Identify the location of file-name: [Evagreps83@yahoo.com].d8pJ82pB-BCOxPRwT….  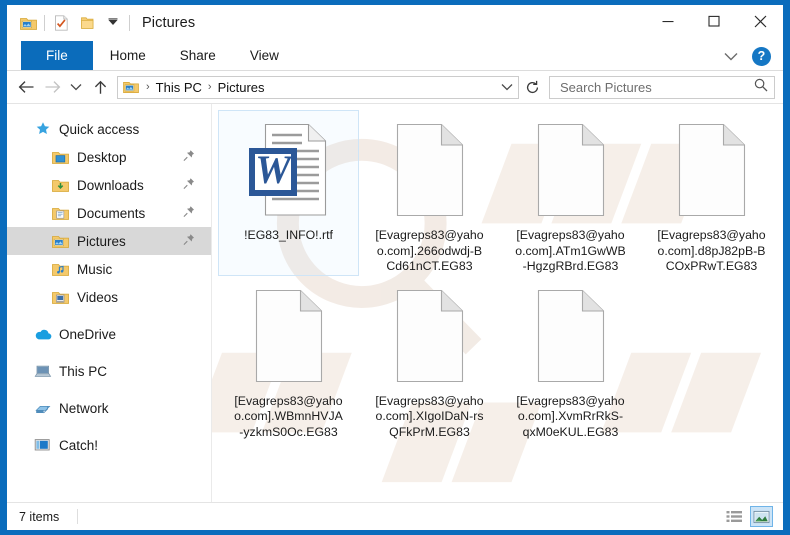
(711, 250).